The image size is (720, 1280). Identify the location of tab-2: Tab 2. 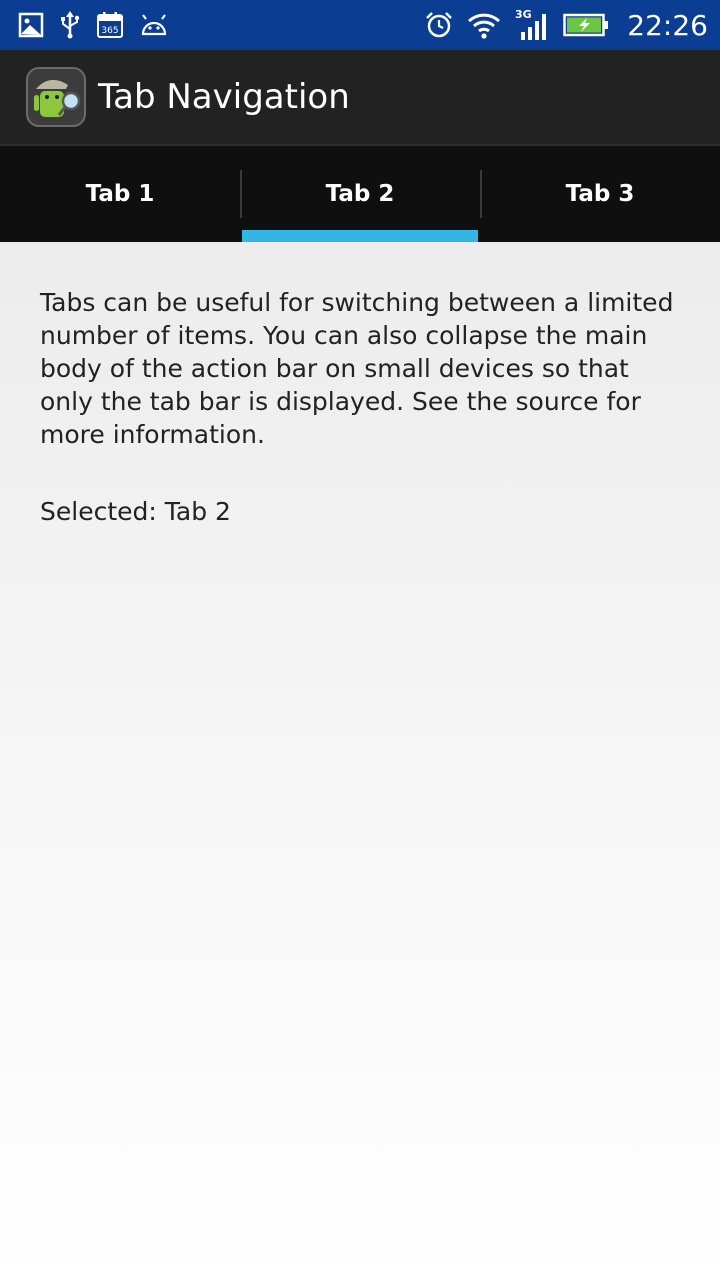
(360, 194).